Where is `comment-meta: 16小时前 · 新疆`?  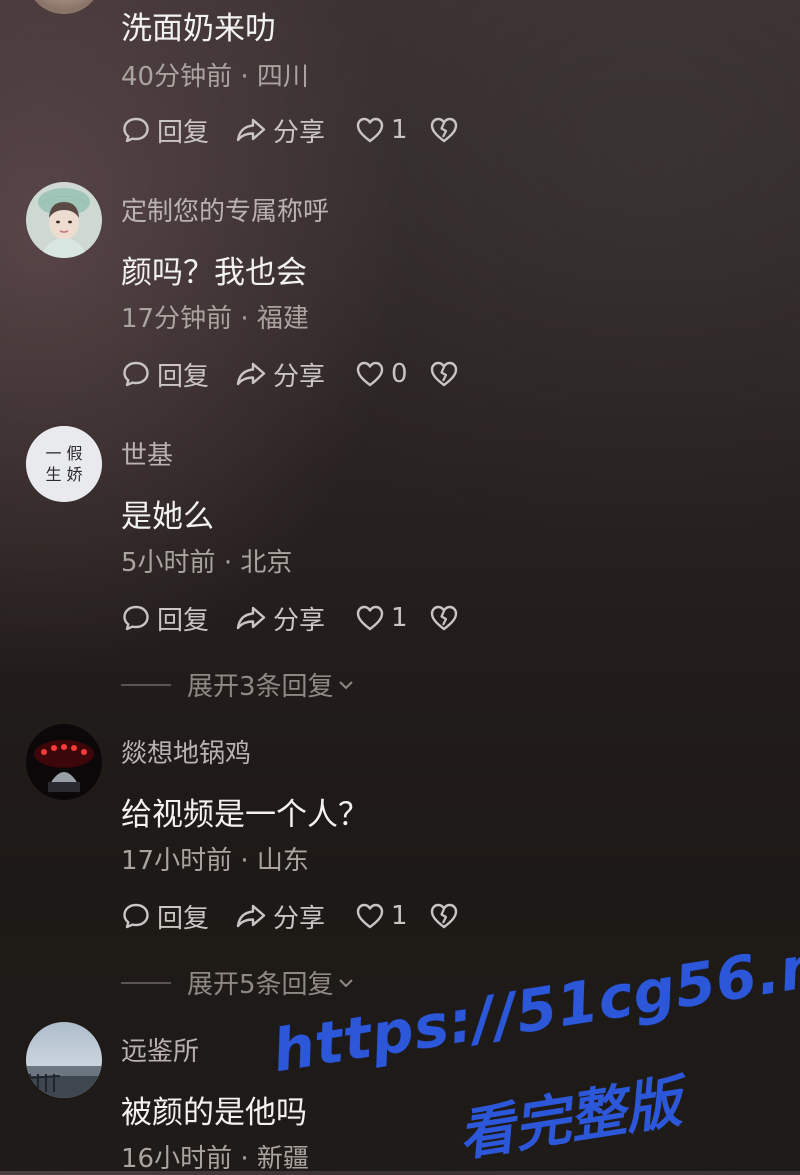 comment-meta: 16小时前 · 新疆 is located at coordinates (215, 1156).